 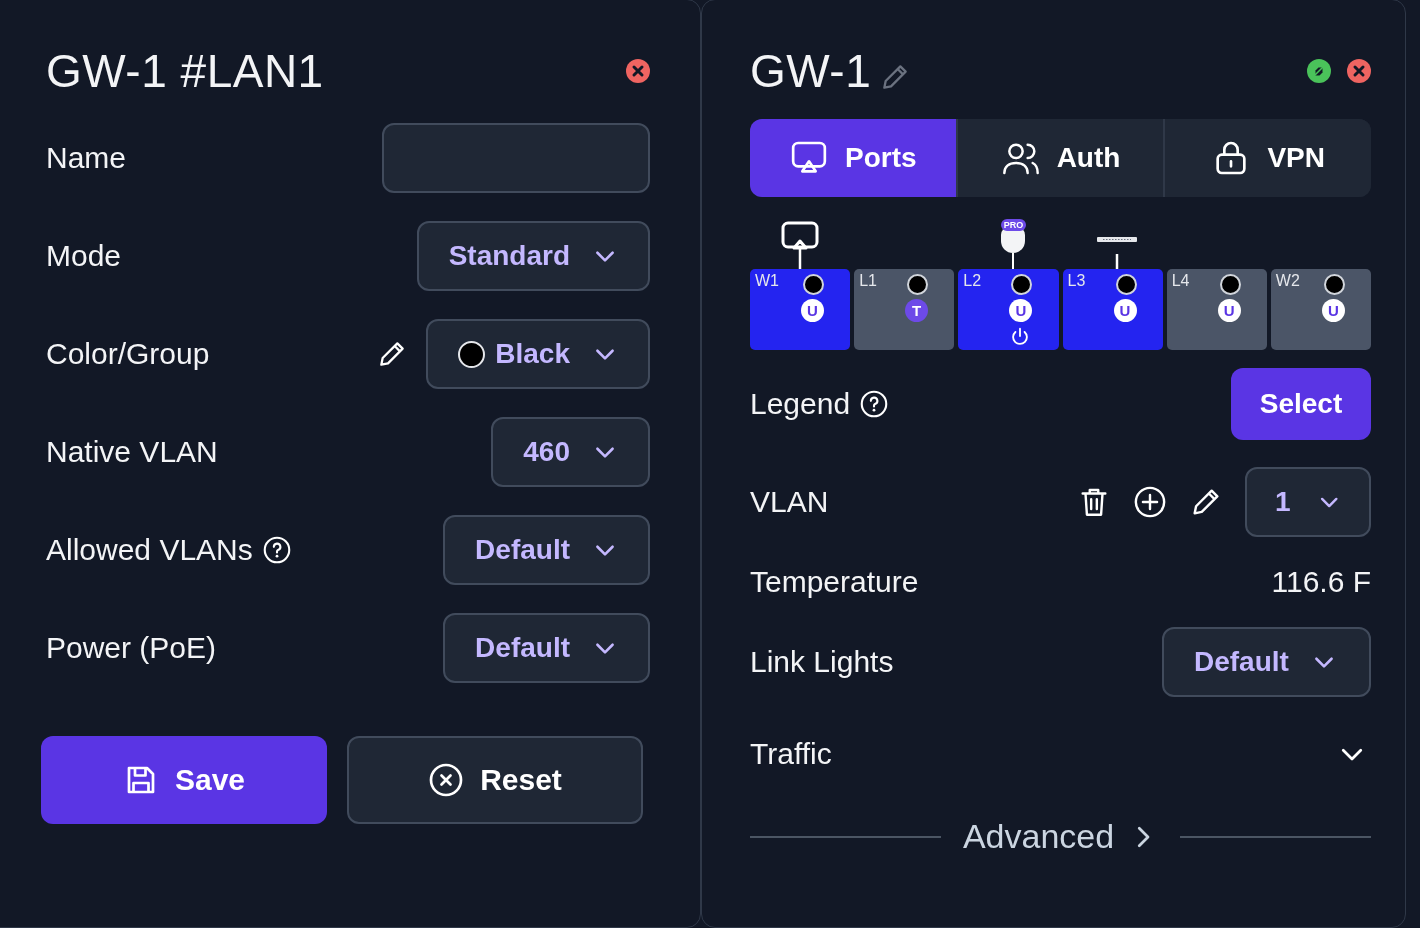 I want to click on tab: Ports, so click(x=854, y=158).